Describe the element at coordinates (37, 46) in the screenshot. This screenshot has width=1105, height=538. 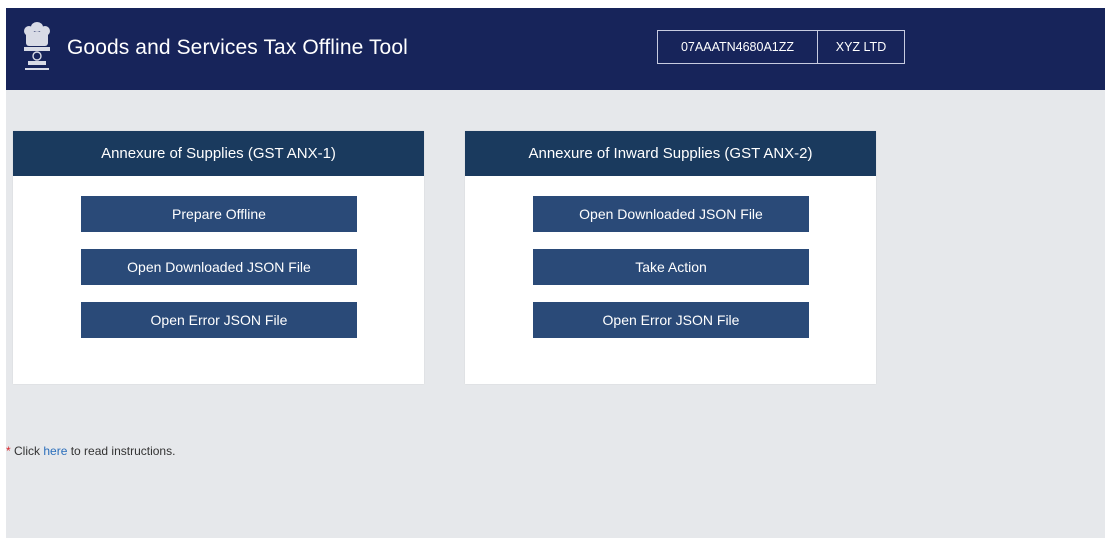
I see `national-emblem-icon` at that location.